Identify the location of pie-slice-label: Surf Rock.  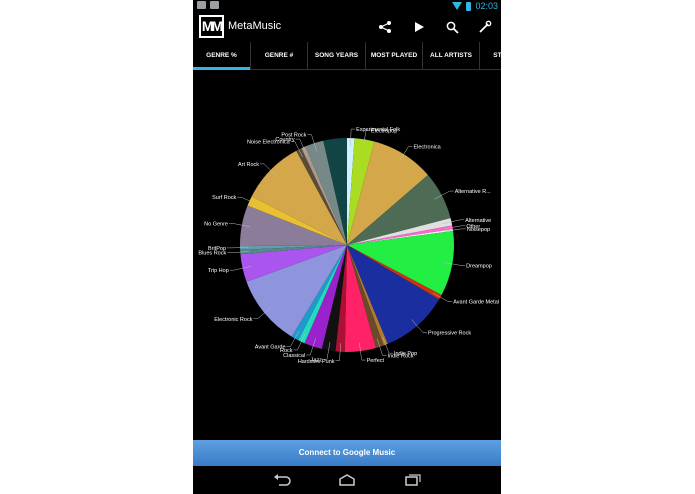
(224, 198).